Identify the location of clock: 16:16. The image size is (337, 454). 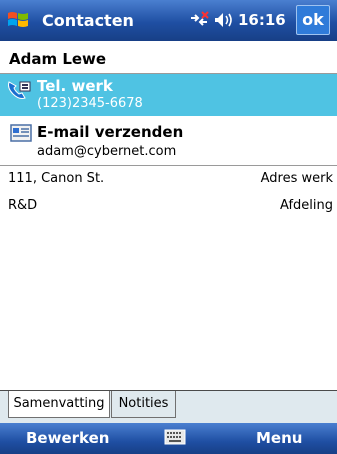
(262, 20).